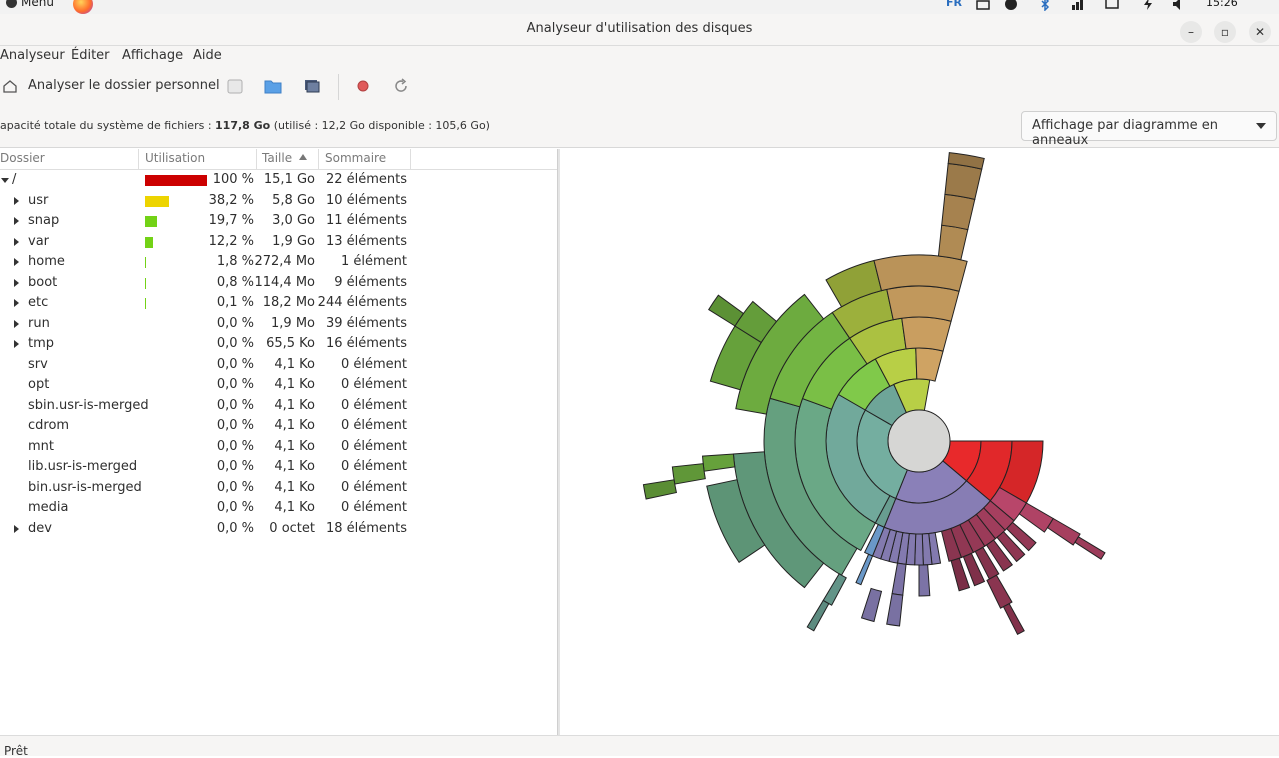  I want to click on column-separator, so click(138, 159).